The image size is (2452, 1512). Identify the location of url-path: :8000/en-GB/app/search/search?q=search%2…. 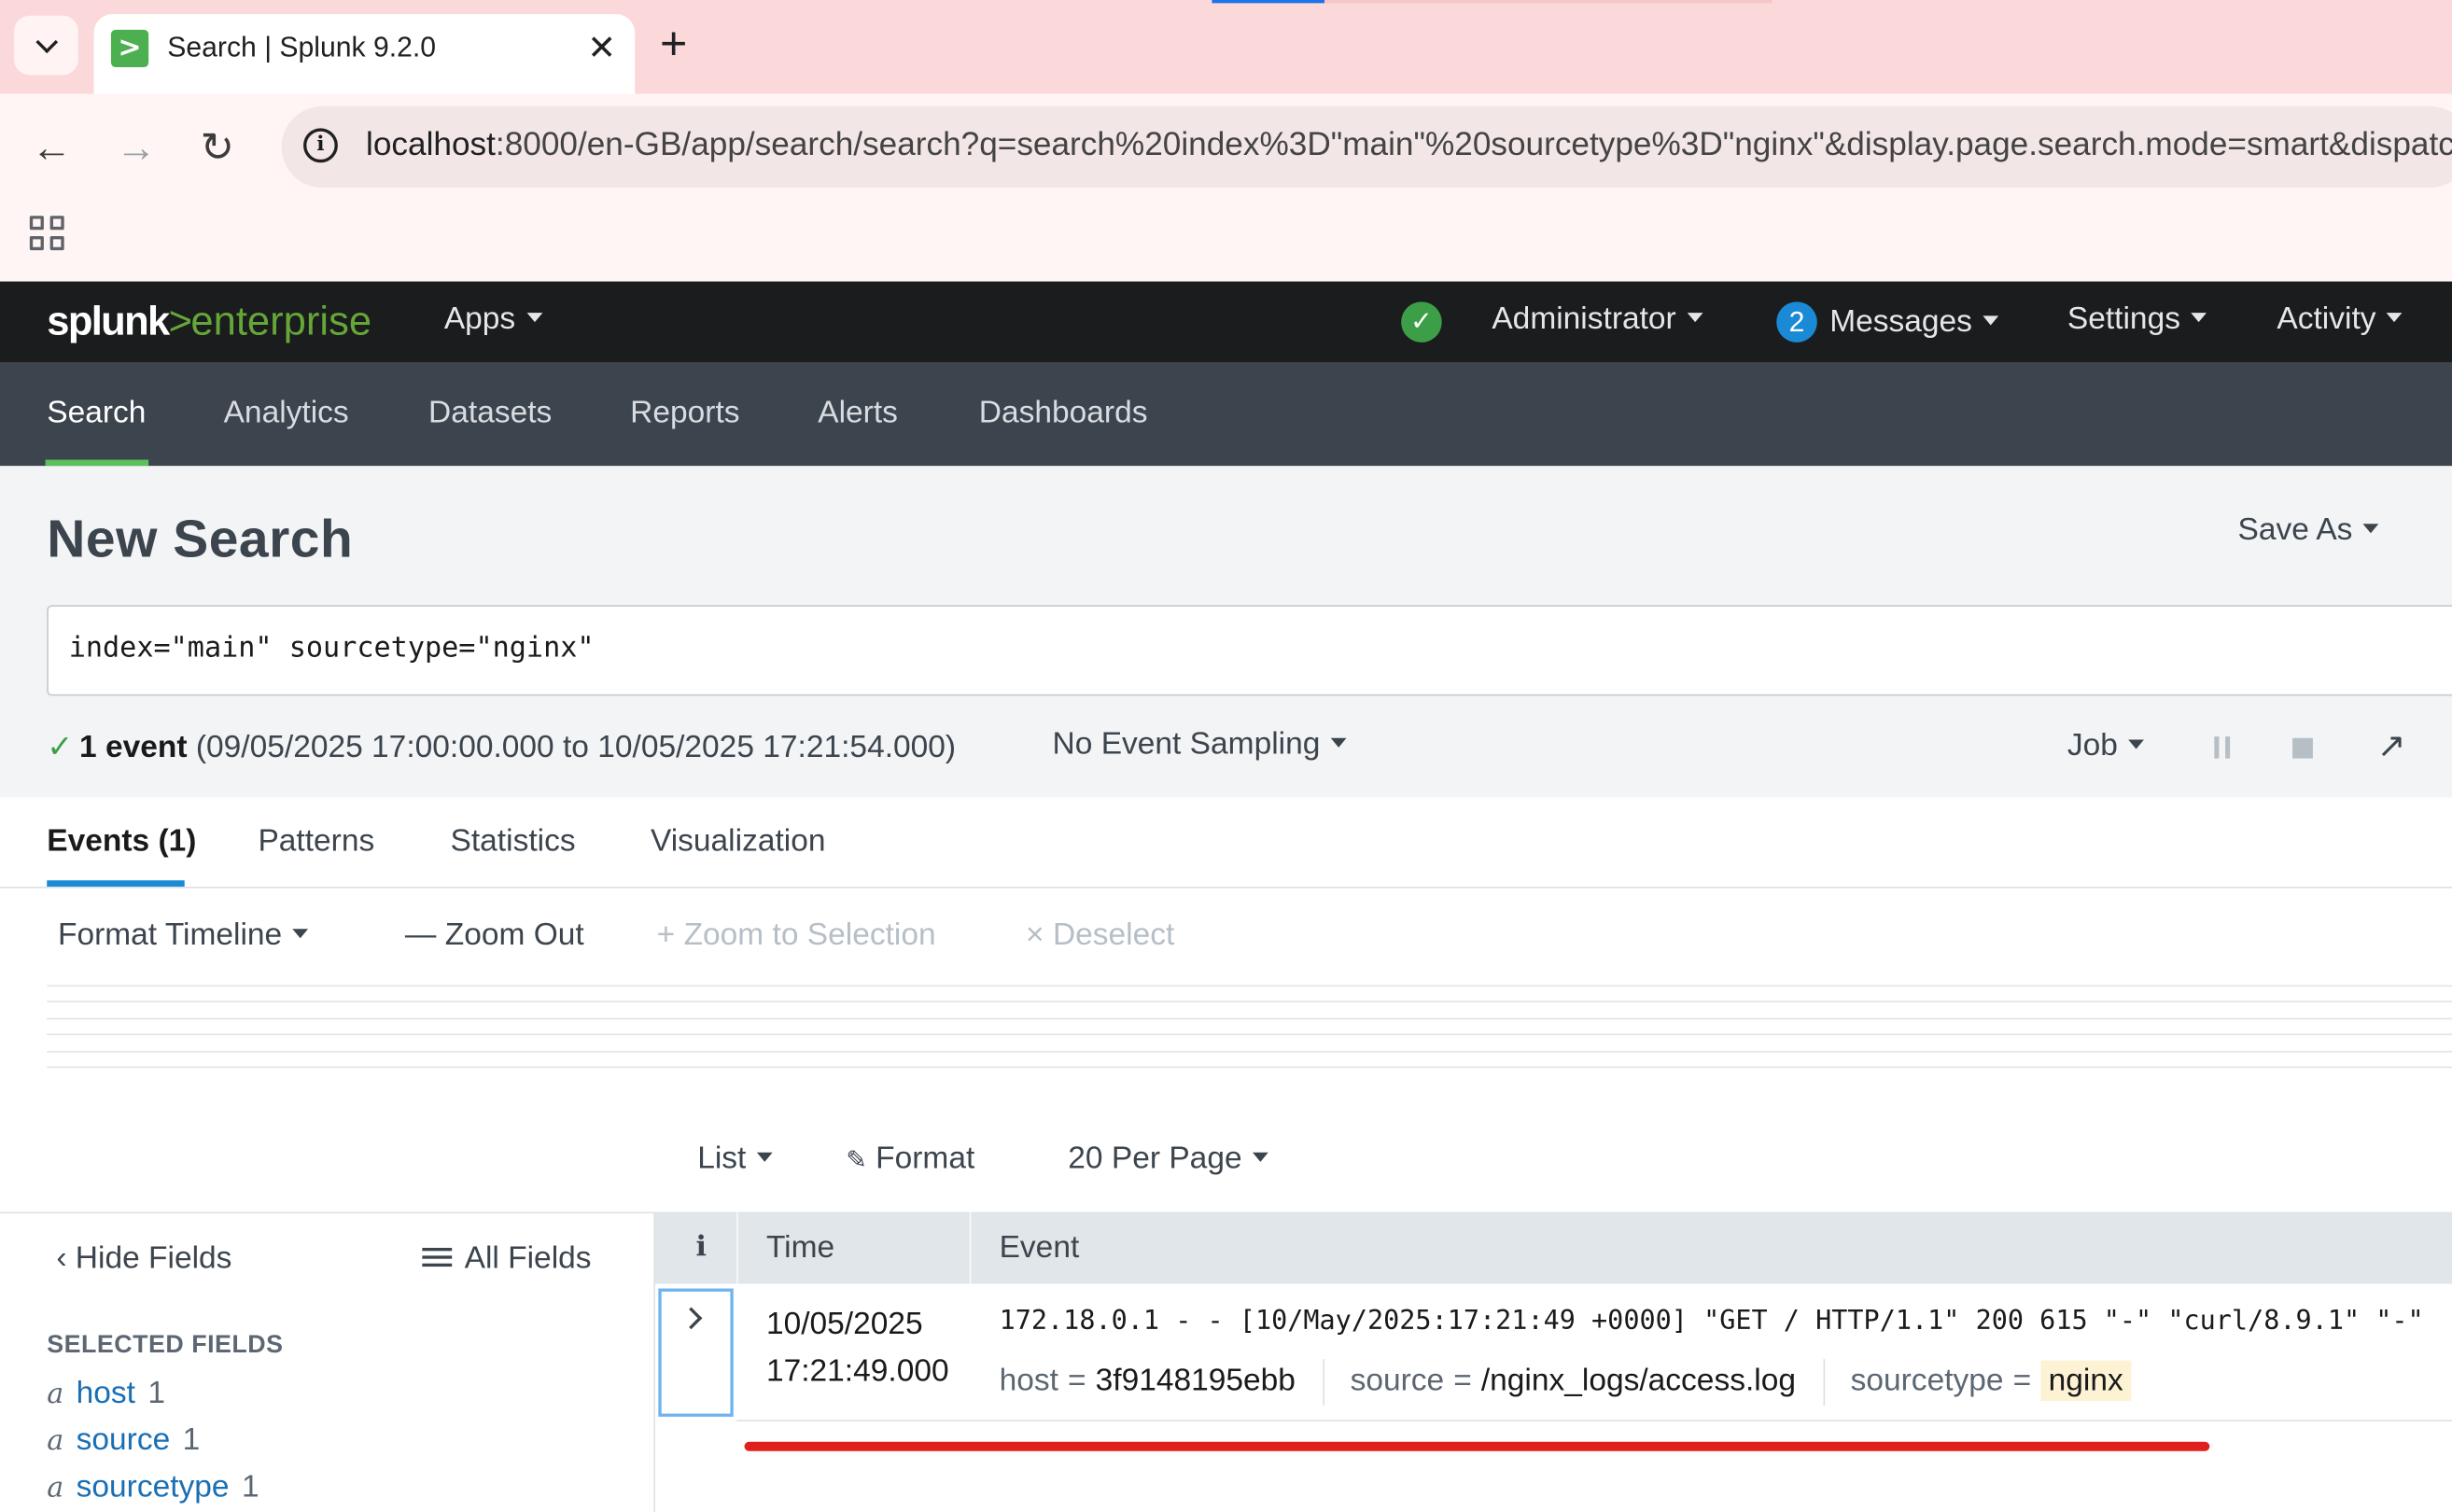
(1473, 144).